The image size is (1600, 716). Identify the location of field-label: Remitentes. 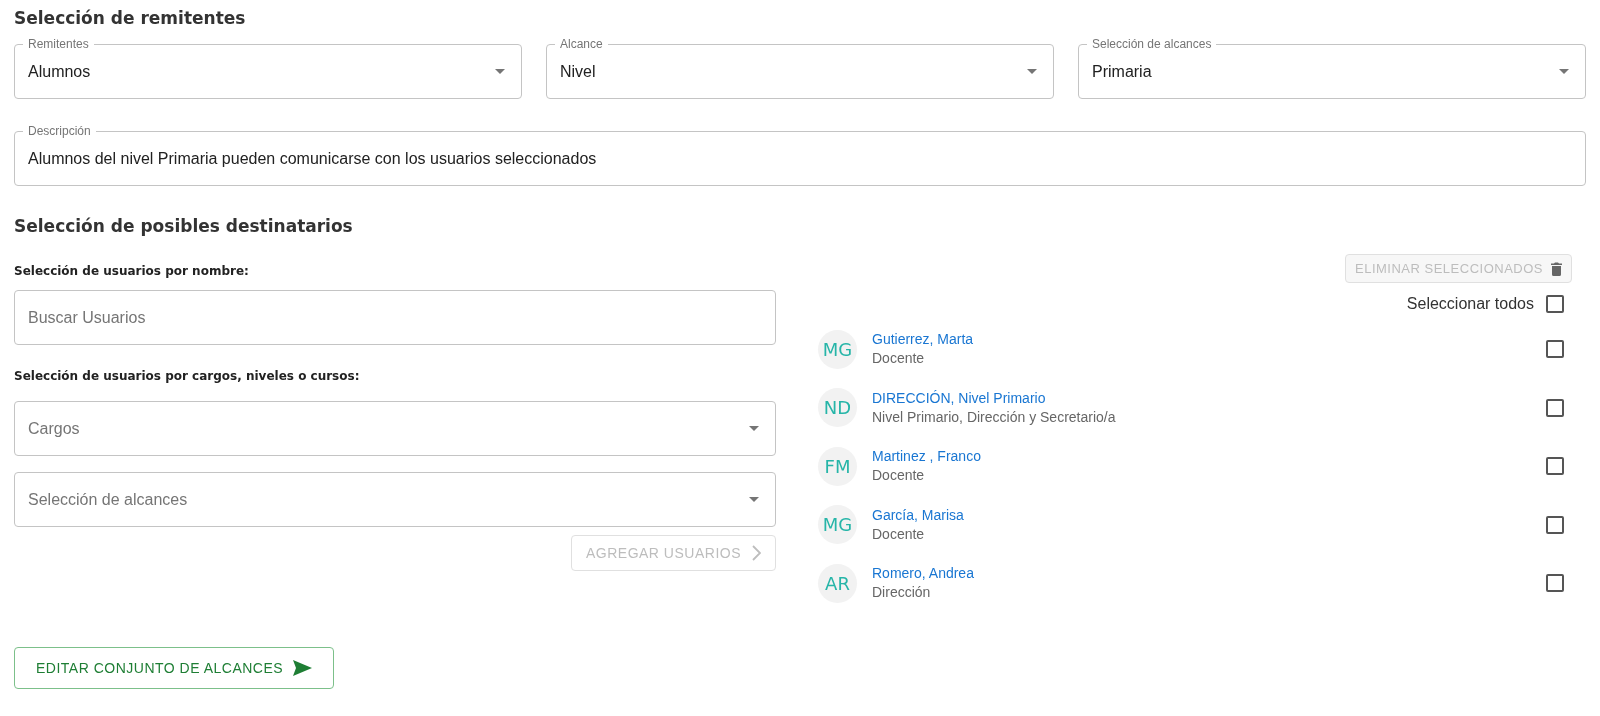
(58, 44).